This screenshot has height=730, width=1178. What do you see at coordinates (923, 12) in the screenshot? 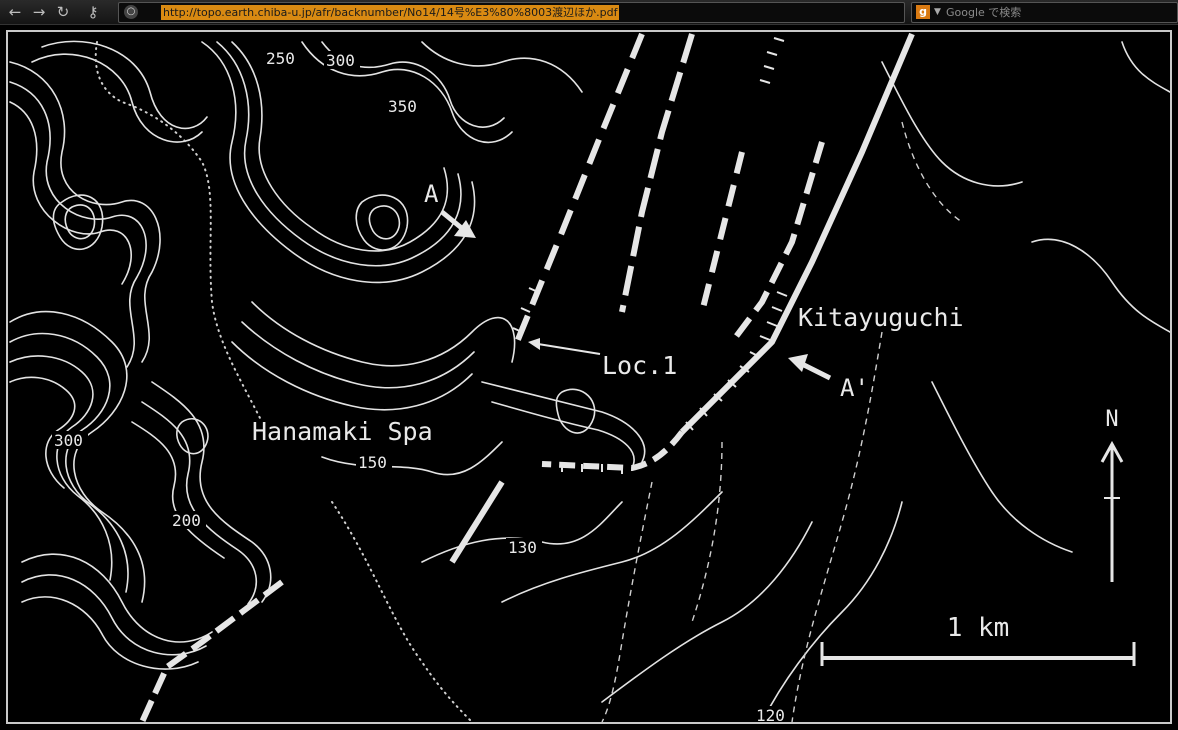
I see `google-logo-icon: g` at bounding box center [923, 12].